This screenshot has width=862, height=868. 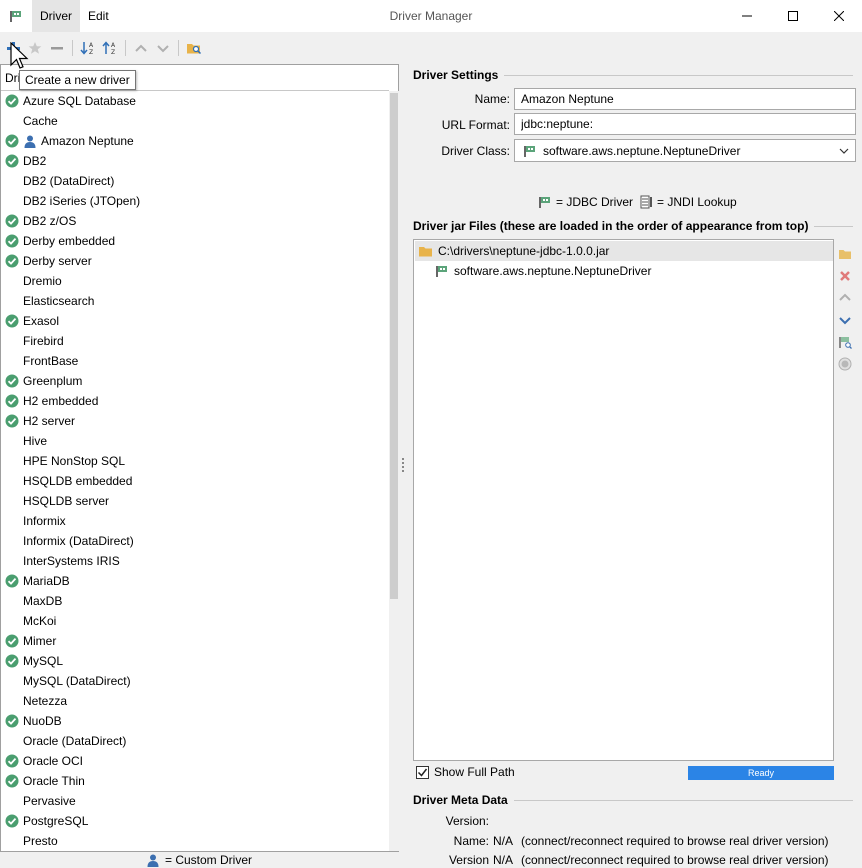 I want to click on driver-list-item: Informix, so click(x=194, y=521).